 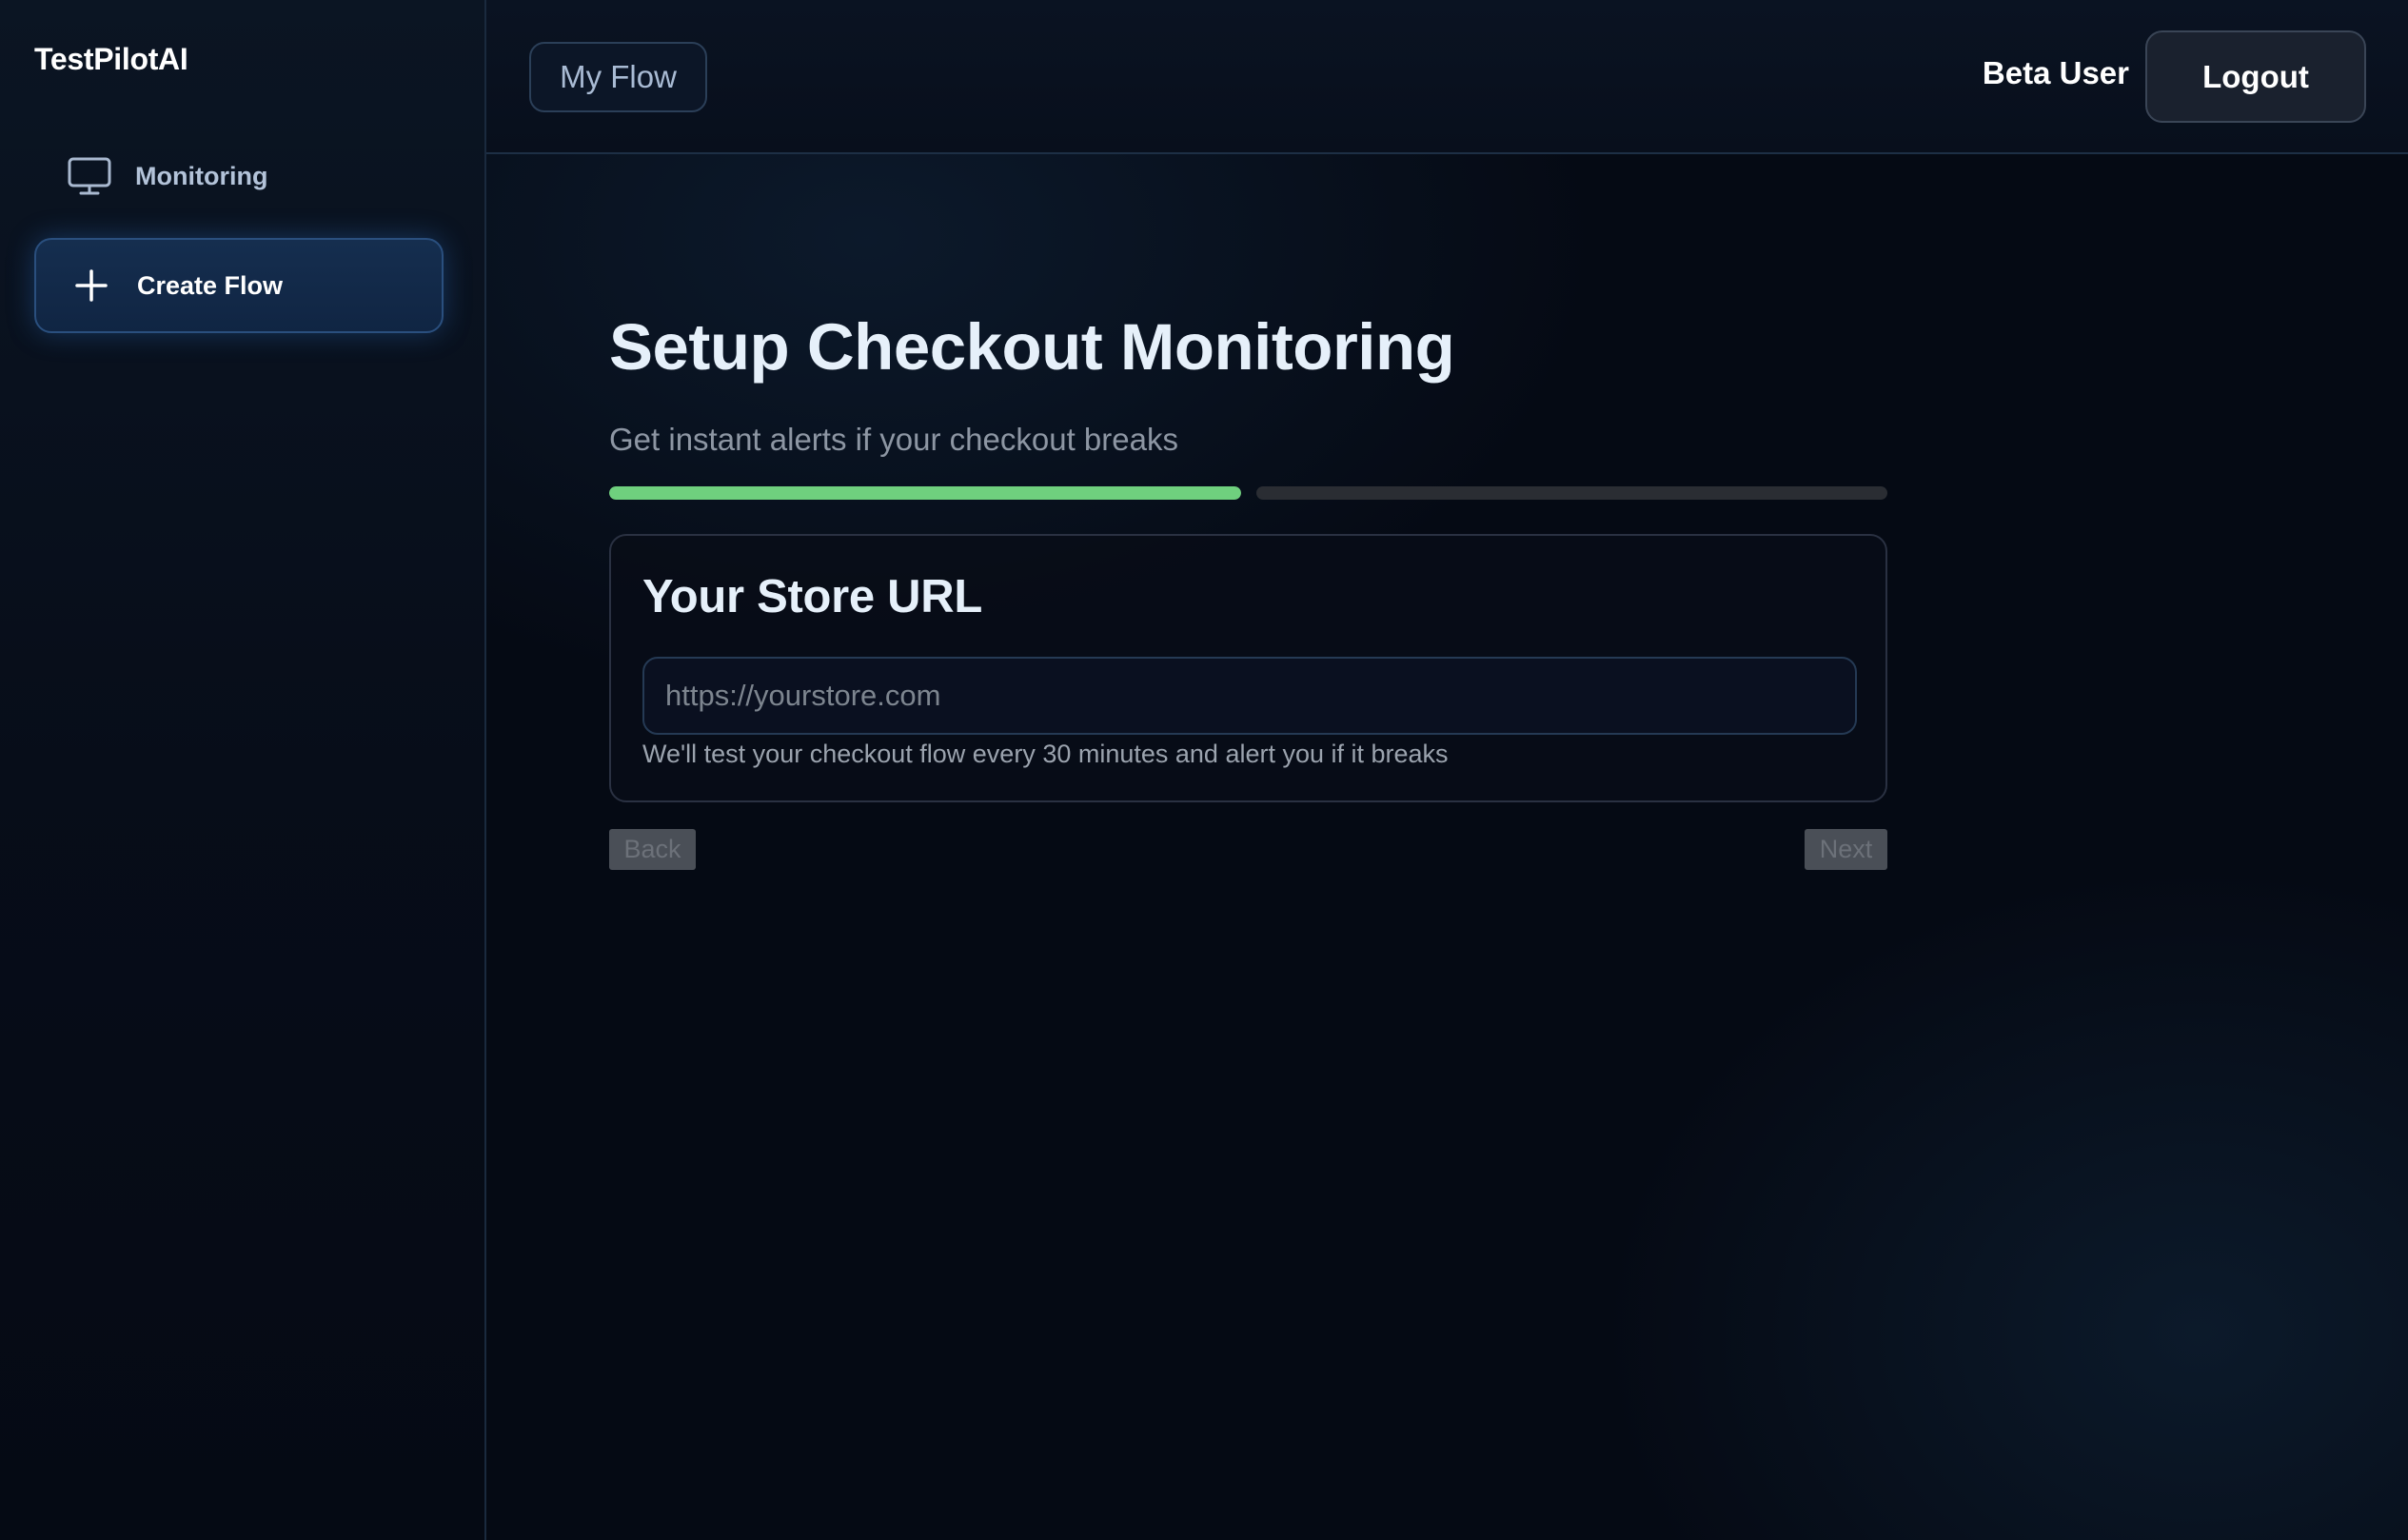 I want to click on step-progress, so click(x=1248, y=493).